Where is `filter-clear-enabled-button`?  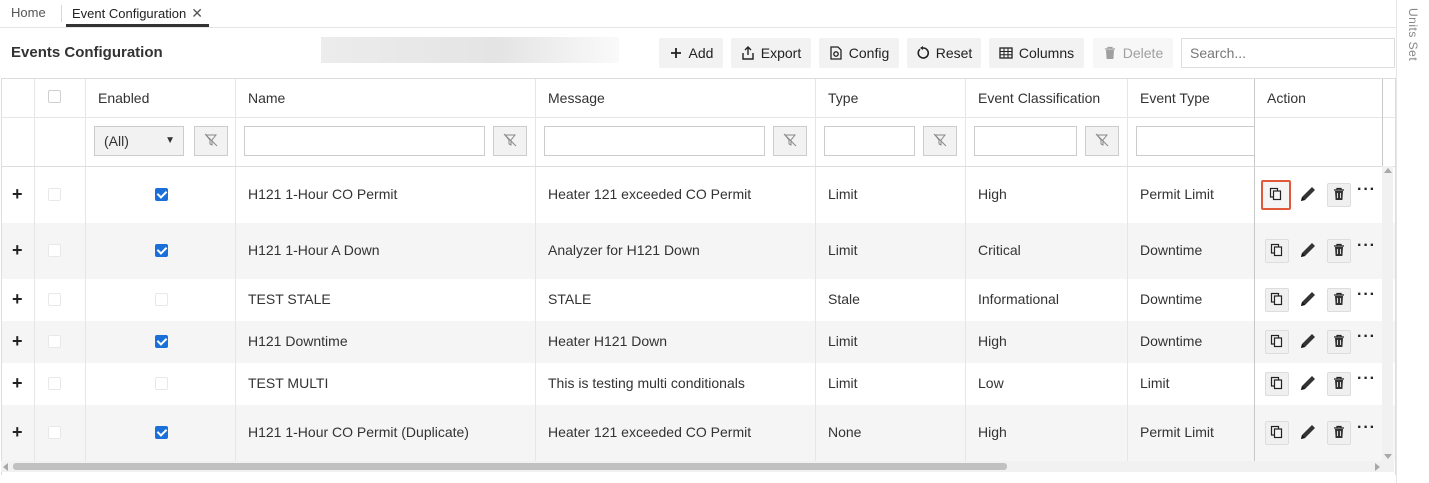
filter-clear-enabled-button is located at coordinates (211, 141).